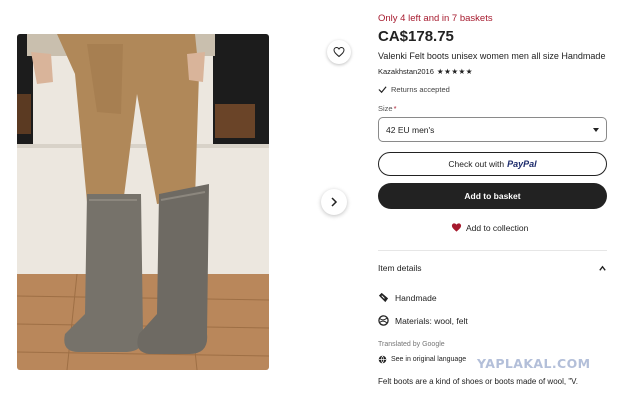  I want to click on stock-notice: Only 4 left and in 7 baskets, so click(435, 18).